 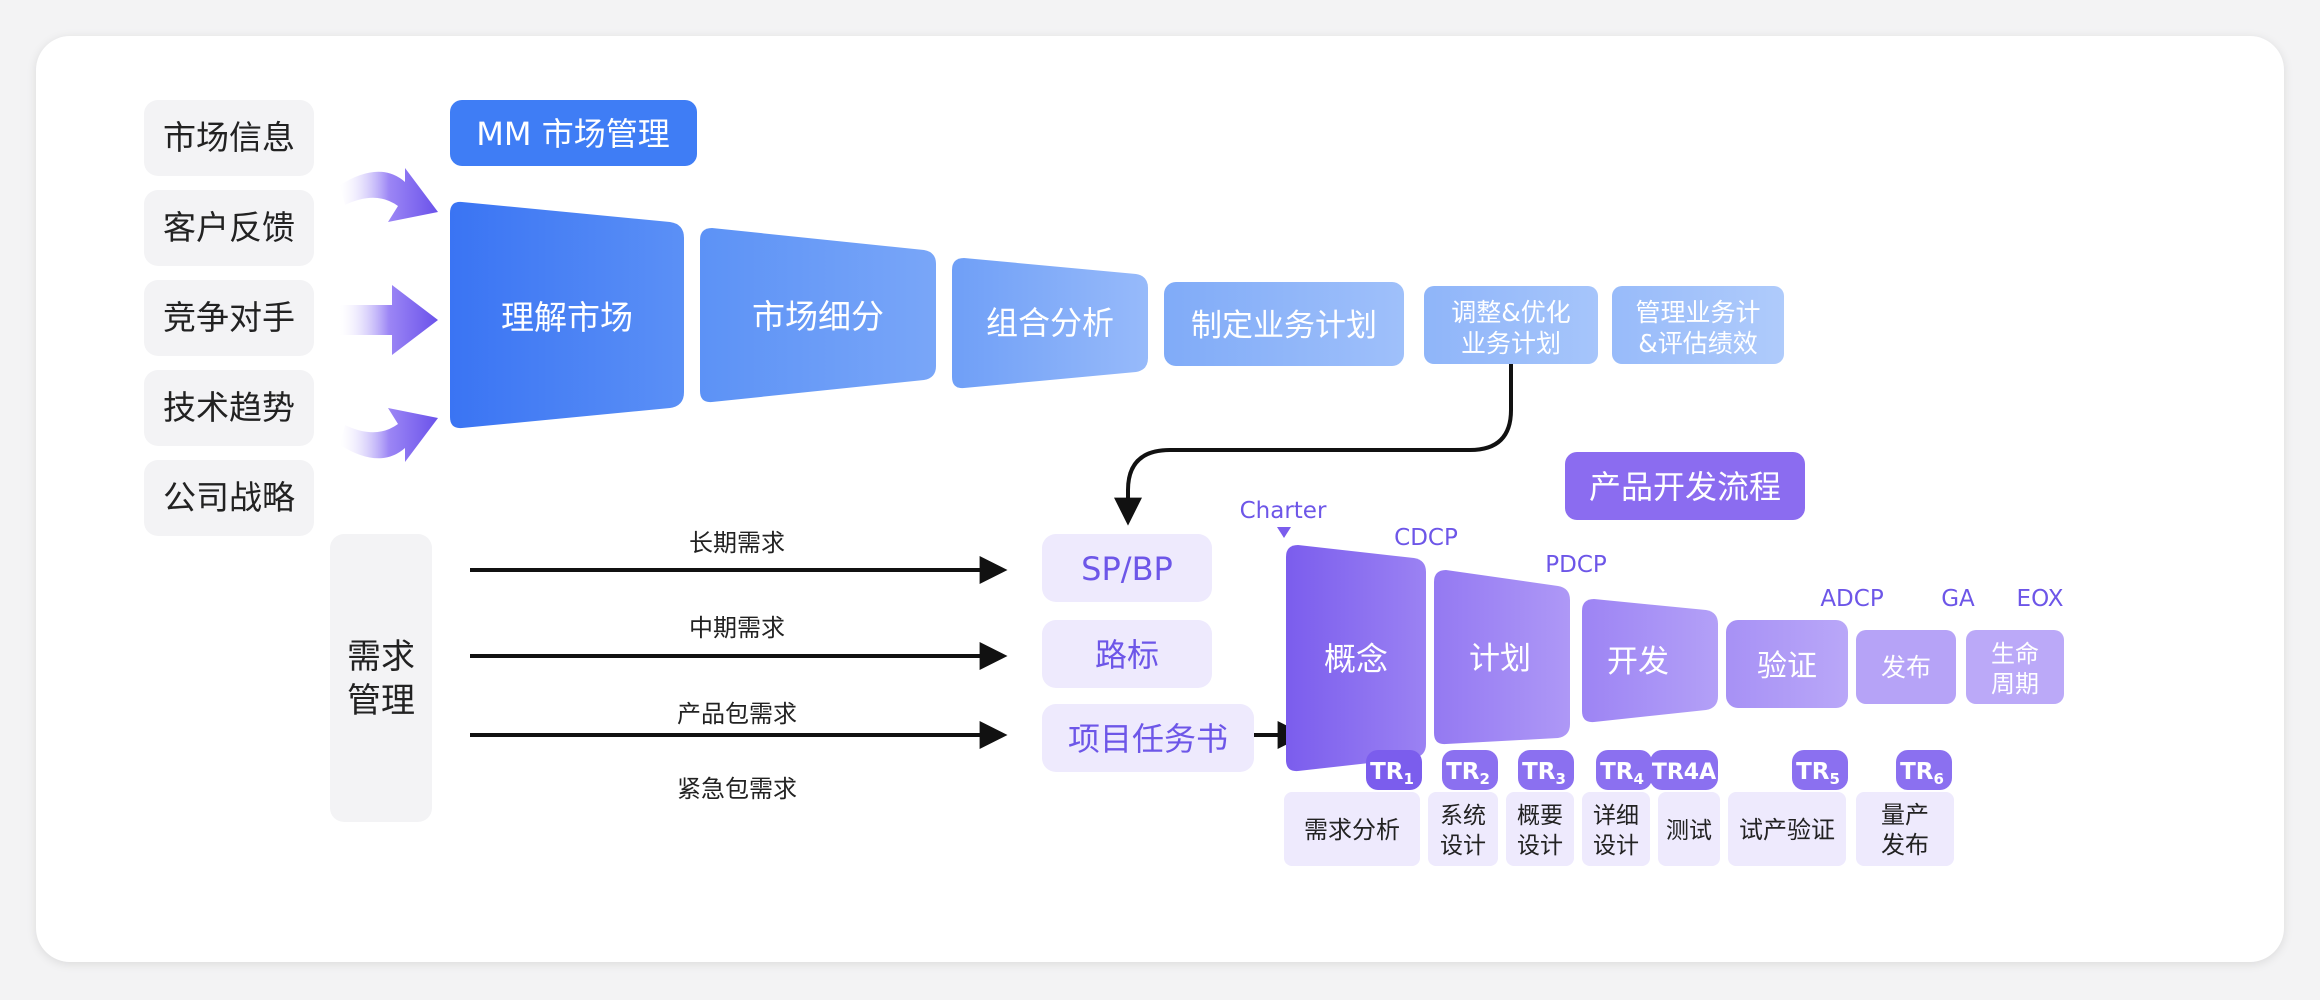 I want to click on input-label: 公司战略, so click(x=229, y=497).